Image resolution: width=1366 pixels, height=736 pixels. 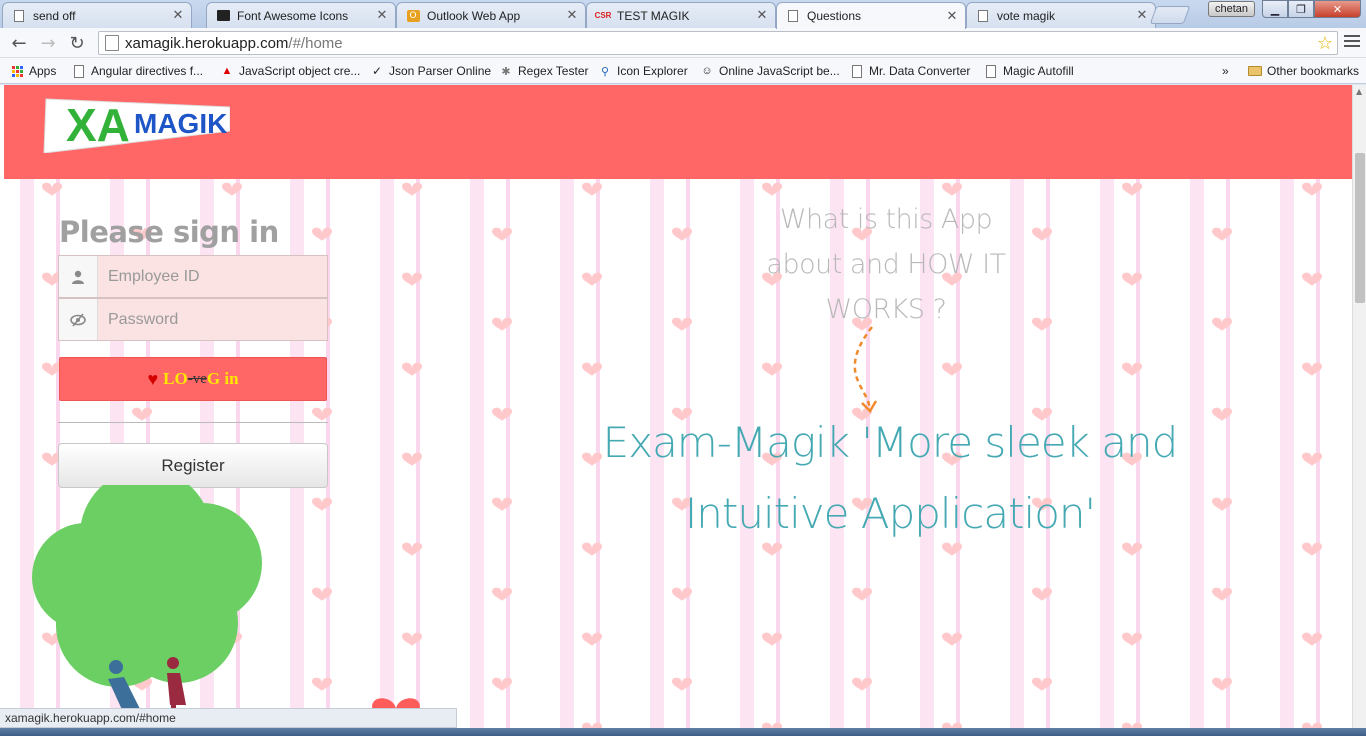 What do you see at coordinates (1038, 71) in the screenshot?
I see `bookmark-label: Magic Autofill` at bounding box center [1038, 71].